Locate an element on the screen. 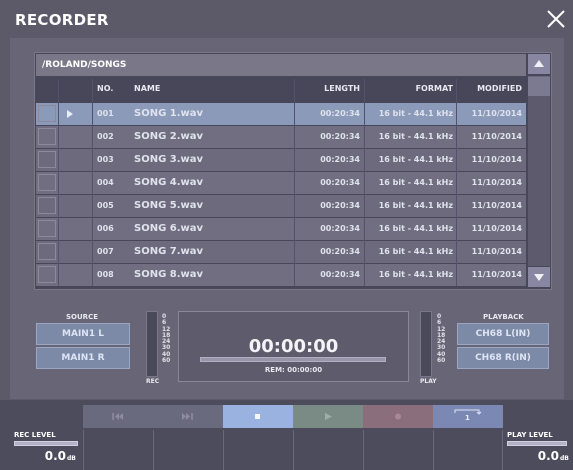 Image resolution: width=573 pixels, height=470 pixels. column-header-name: NAME is located at coordinates (147, 89).